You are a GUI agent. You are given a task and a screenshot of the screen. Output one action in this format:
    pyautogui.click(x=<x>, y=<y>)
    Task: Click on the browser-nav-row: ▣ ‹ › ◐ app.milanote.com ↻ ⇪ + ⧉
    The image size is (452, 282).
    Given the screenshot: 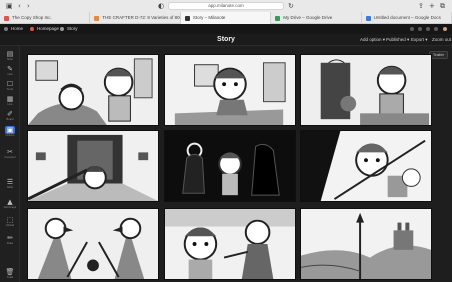 What is the action you would take?
    pyautogui.click(x=226, y=6)
    